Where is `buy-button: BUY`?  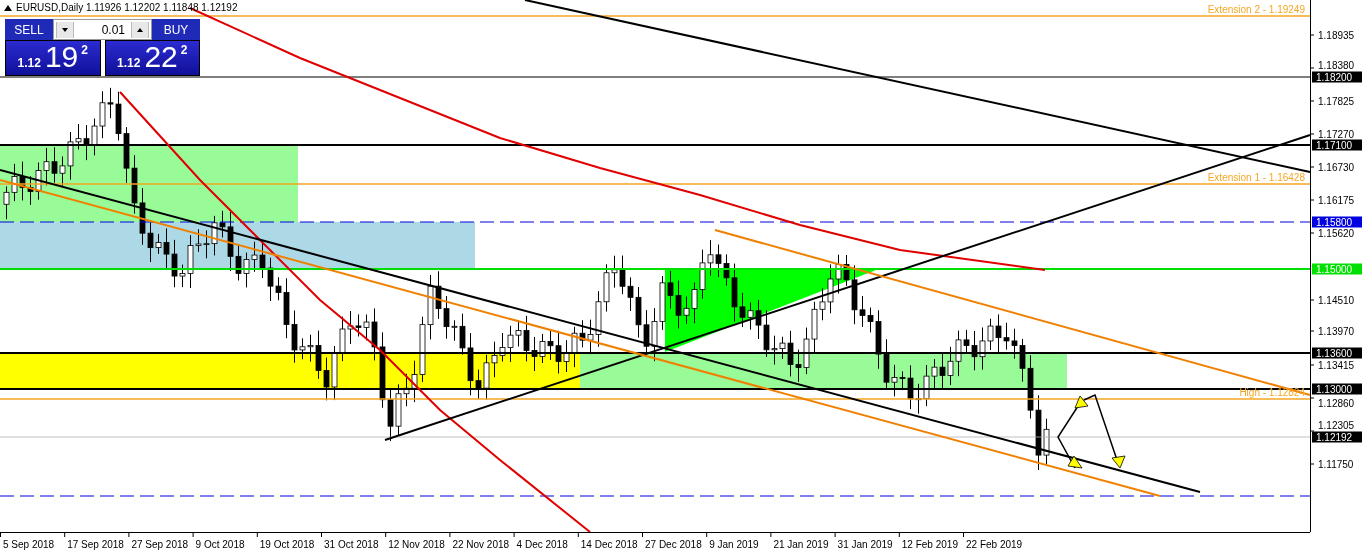
buy-button: BUY is located at coordinates (176, 29).